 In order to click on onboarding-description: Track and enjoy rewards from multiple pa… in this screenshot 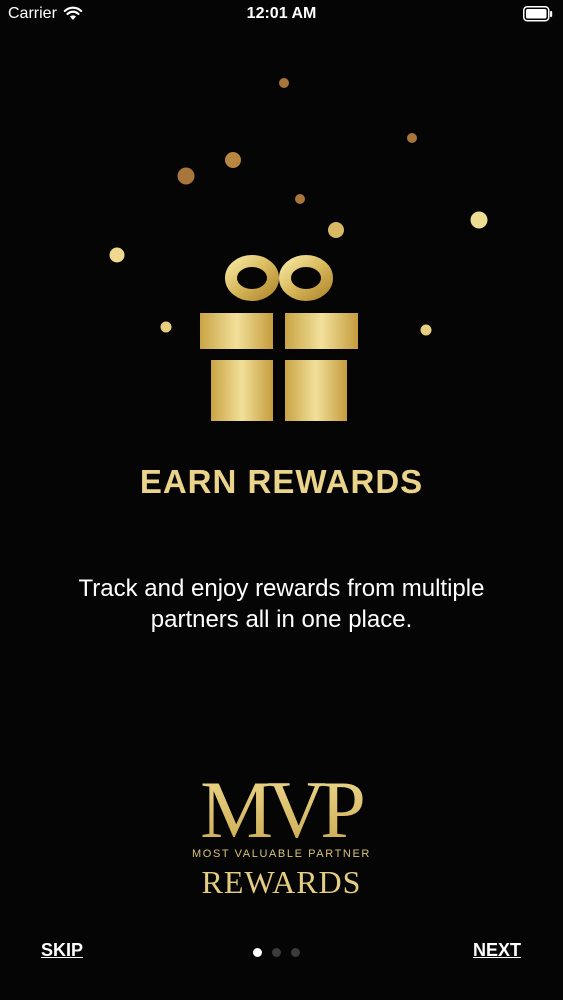, I will do `click(281, 604)`.